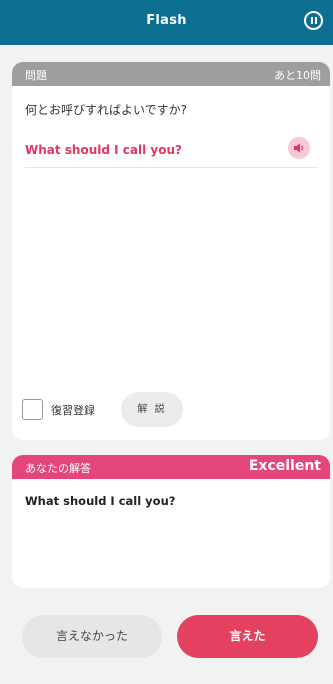 This screenshot has width=333, height=684. What do you see at coordinates (284, 466) in the screenshot?
I see `rating-badge: Excellent` at bounding box center [284, 466].